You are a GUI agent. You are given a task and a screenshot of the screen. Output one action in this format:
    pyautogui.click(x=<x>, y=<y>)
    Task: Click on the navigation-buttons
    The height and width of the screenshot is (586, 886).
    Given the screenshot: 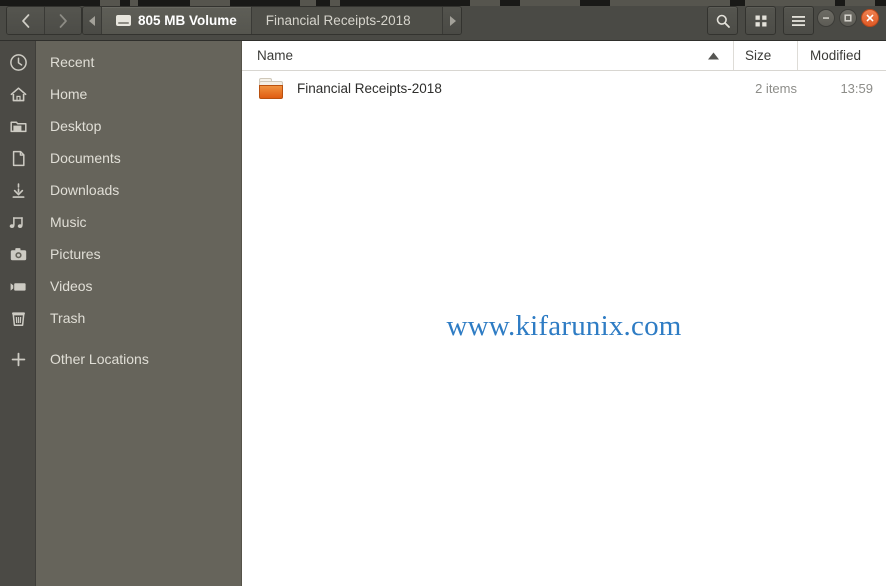 What is the action you would take?
    pyautogui.click(x=44, y=20)
    